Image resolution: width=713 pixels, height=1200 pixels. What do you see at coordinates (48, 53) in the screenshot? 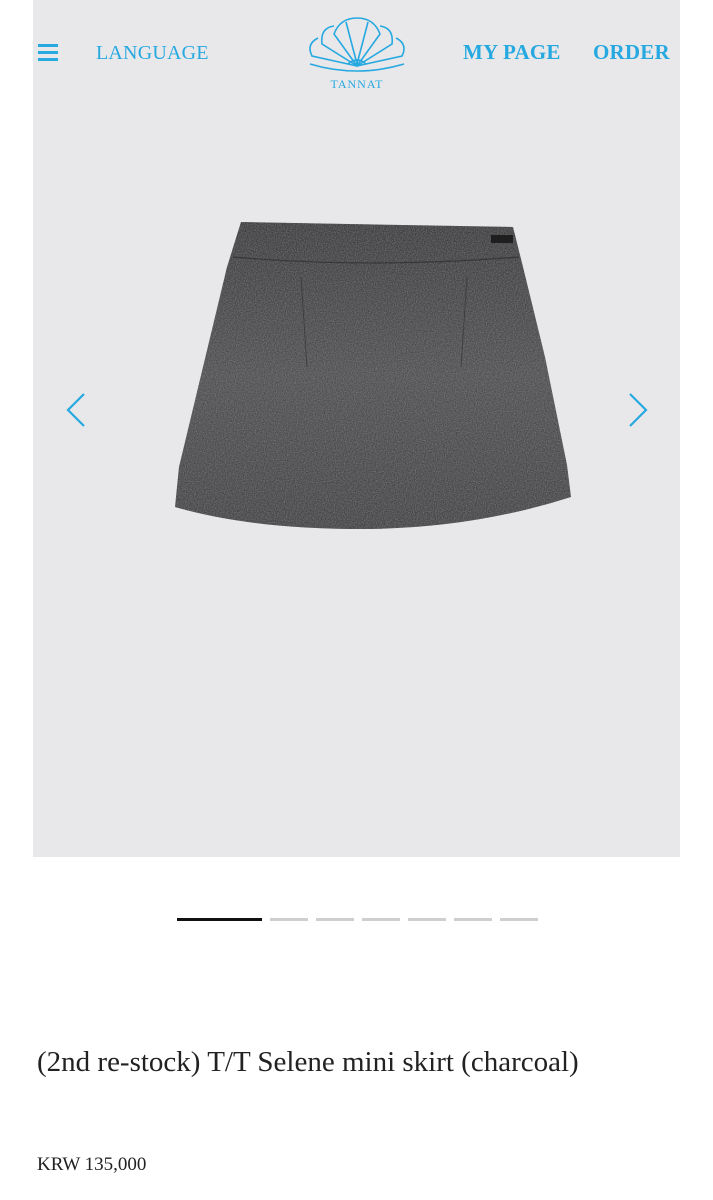
I see `hamburger-menu-icon` at bounding box center [48, 53].